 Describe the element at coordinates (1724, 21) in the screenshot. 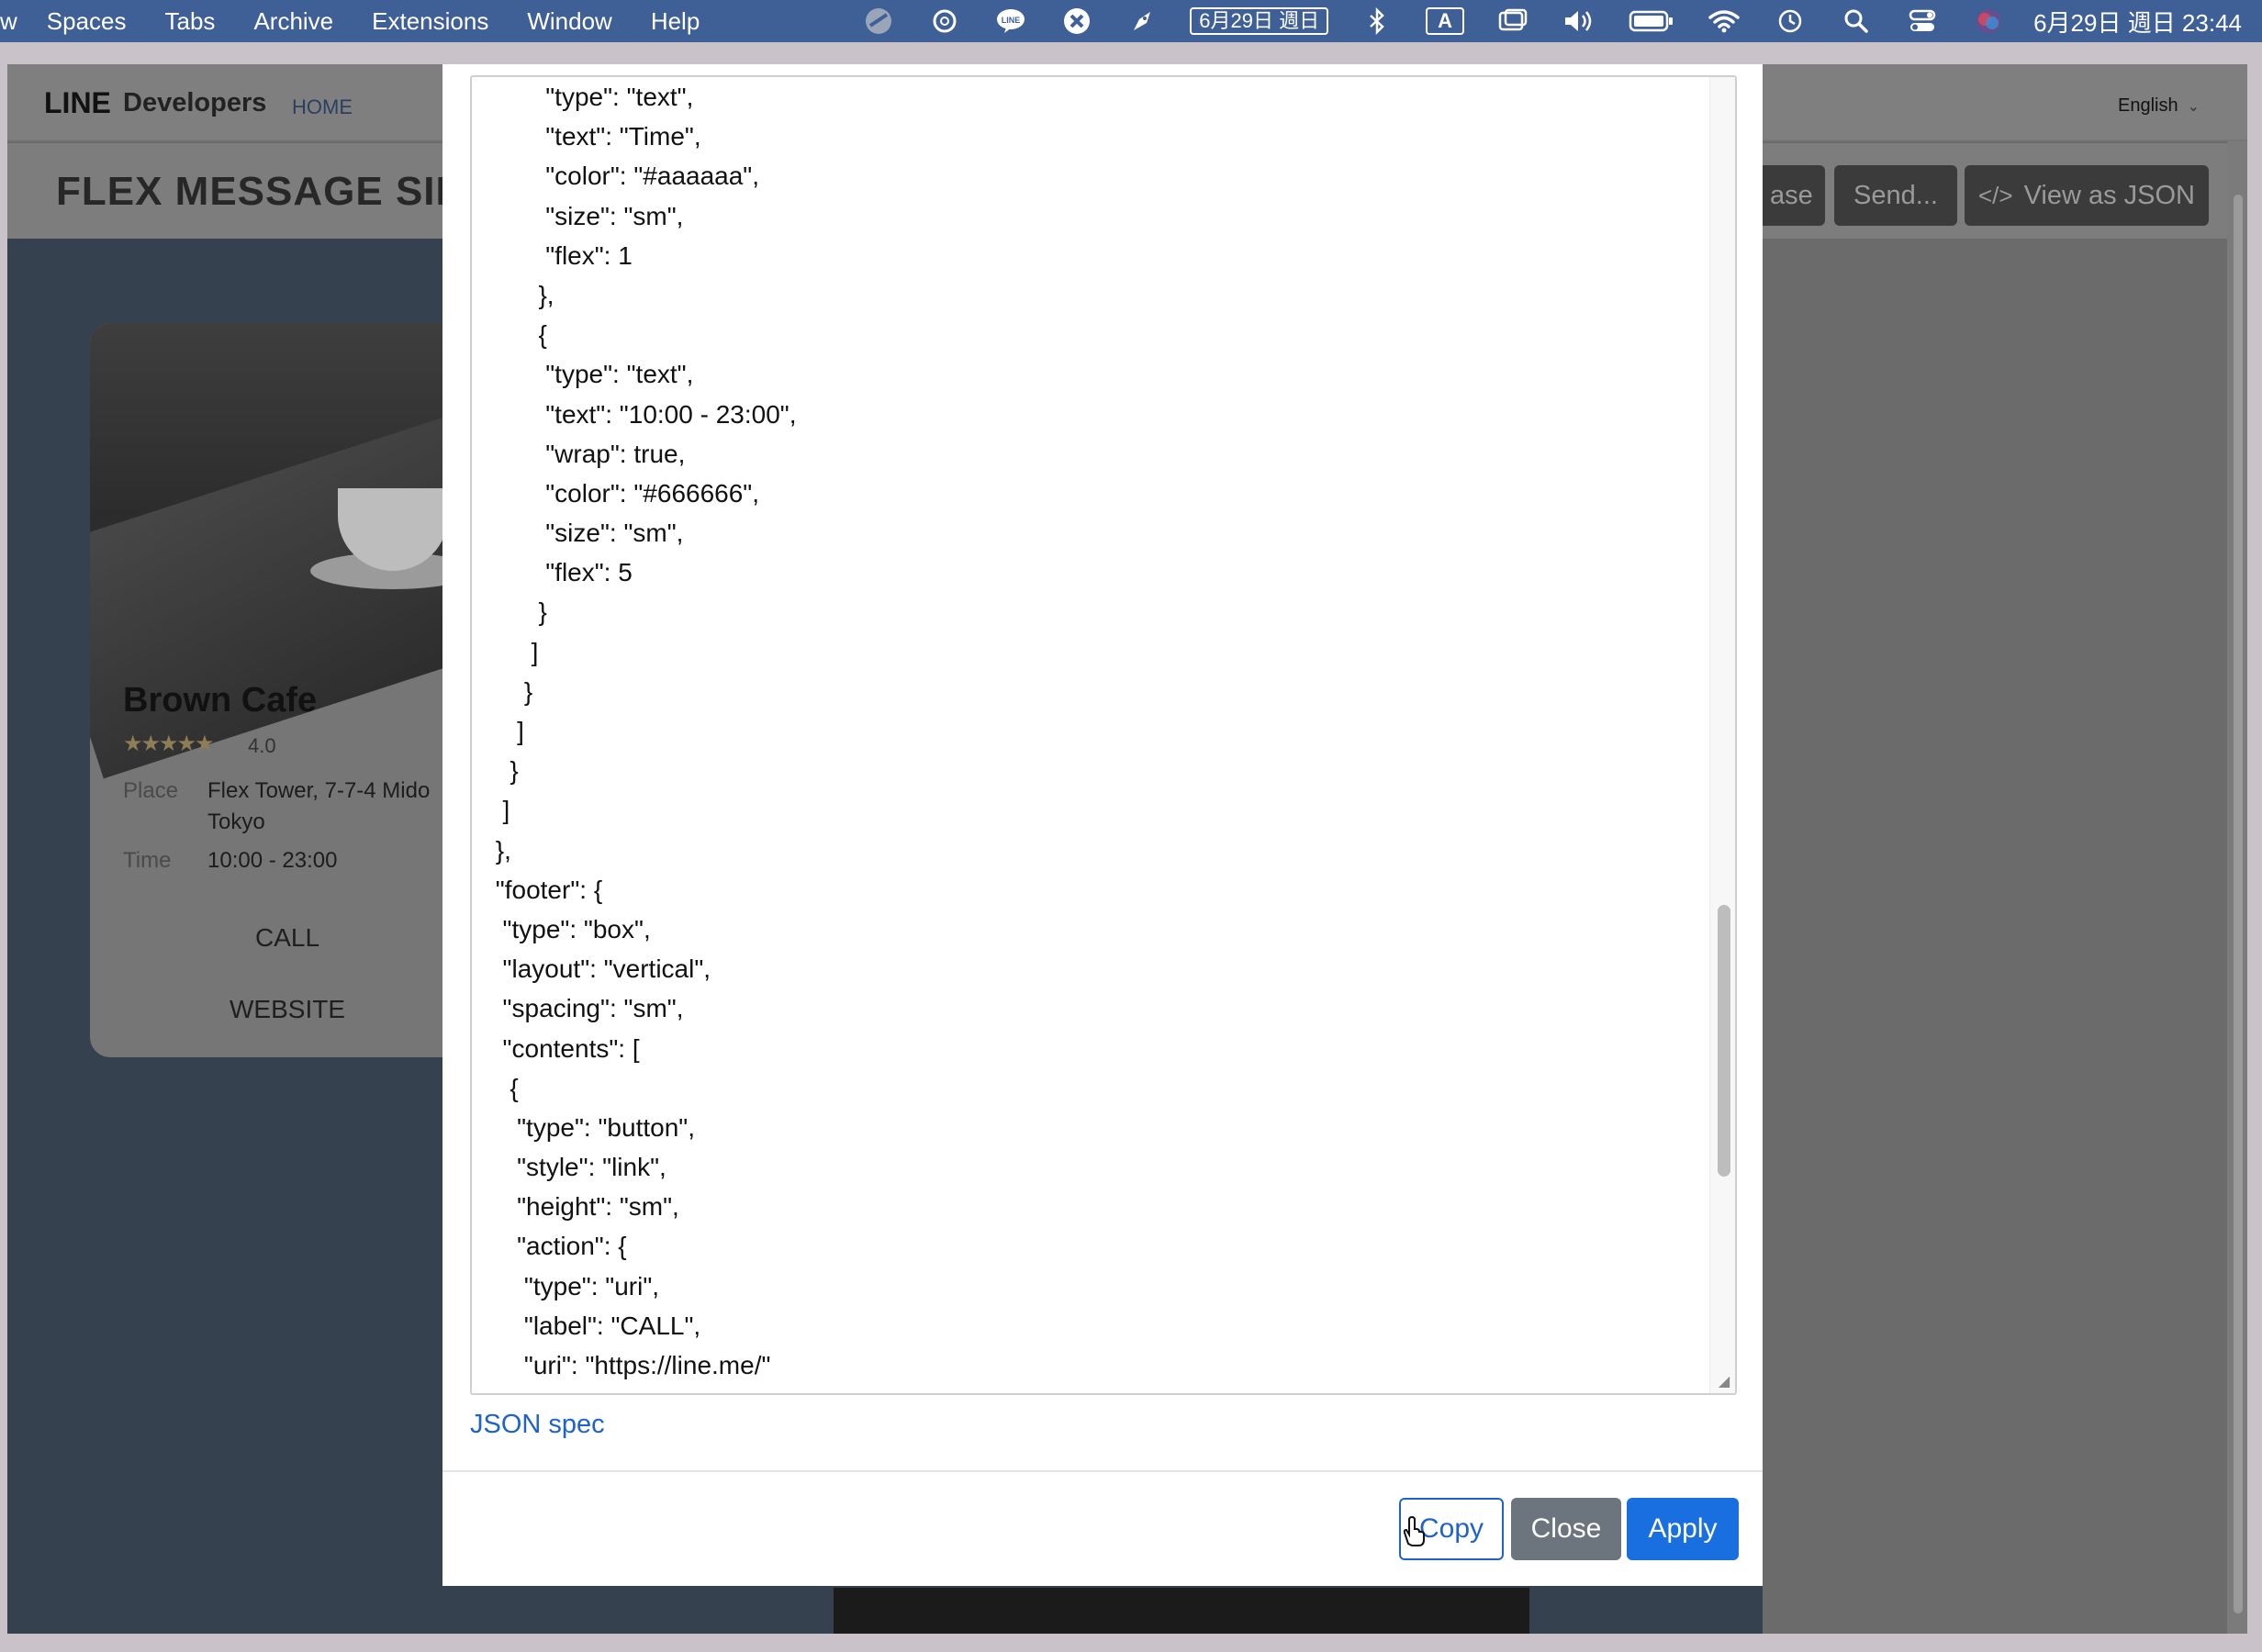

I see `wifi-icon` at that location.